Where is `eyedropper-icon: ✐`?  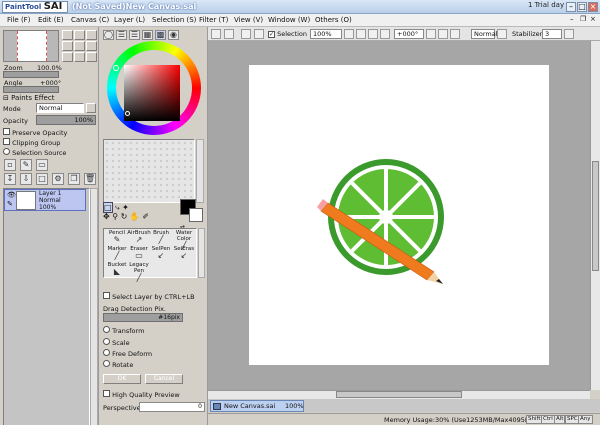 eyedropper-icon: ✐ is located at coordinates (145, 216).